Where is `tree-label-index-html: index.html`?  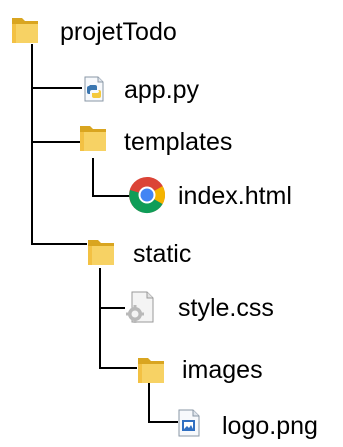 tree-label-index-html: index.html is located at coordinates (235, 196).